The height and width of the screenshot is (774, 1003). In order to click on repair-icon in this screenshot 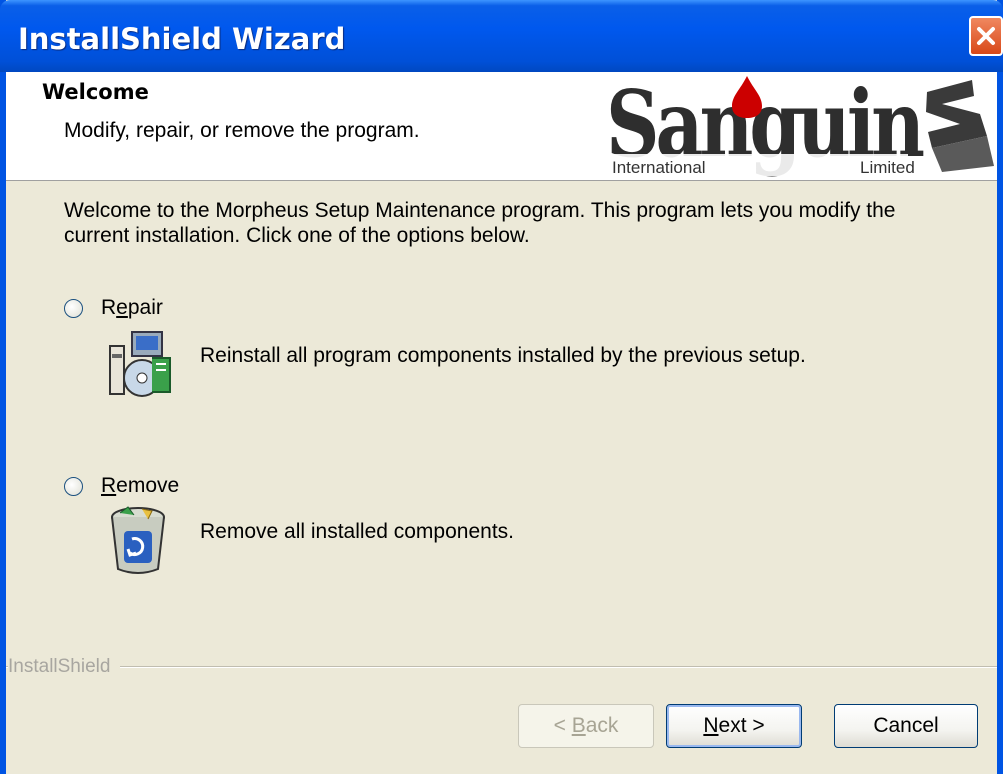, I will do `click(140, 364)`.